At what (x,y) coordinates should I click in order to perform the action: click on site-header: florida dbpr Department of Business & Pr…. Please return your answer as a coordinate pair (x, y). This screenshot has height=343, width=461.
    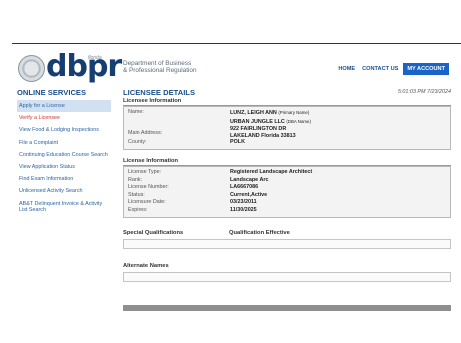
    Looking at the image, I should click on (236, 67).